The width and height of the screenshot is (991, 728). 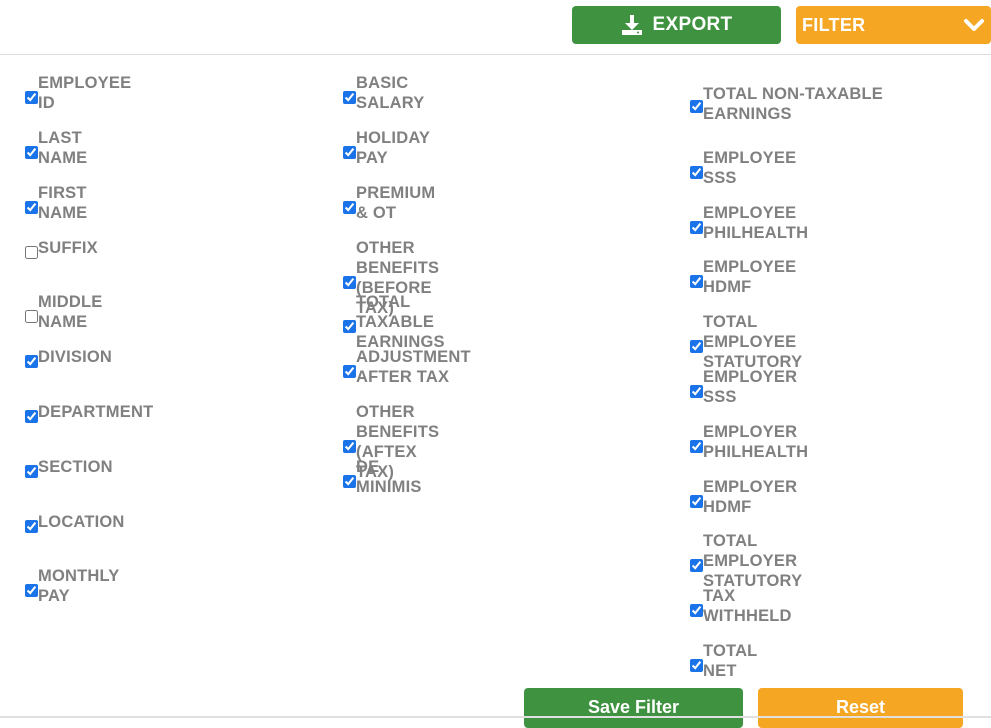 I want to click on column-option: LOCATION, so click(x=75, y=524).